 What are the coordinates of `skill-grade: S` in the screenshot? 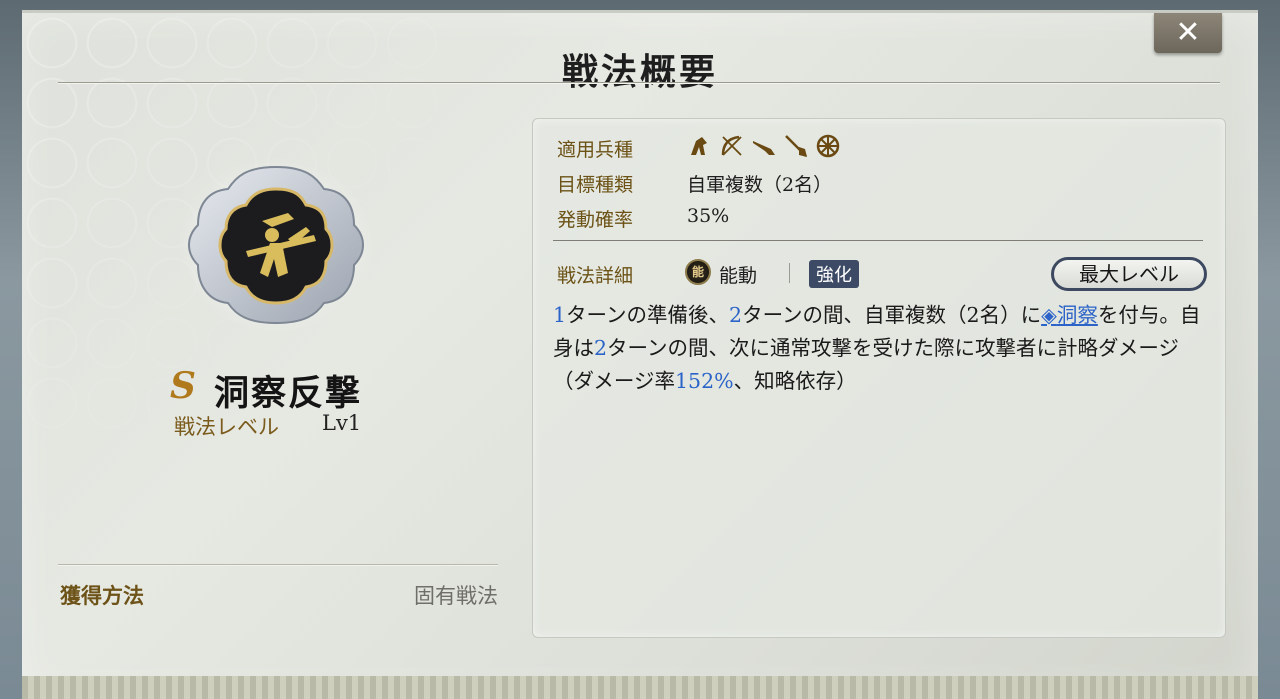 It's located at (183, 386).